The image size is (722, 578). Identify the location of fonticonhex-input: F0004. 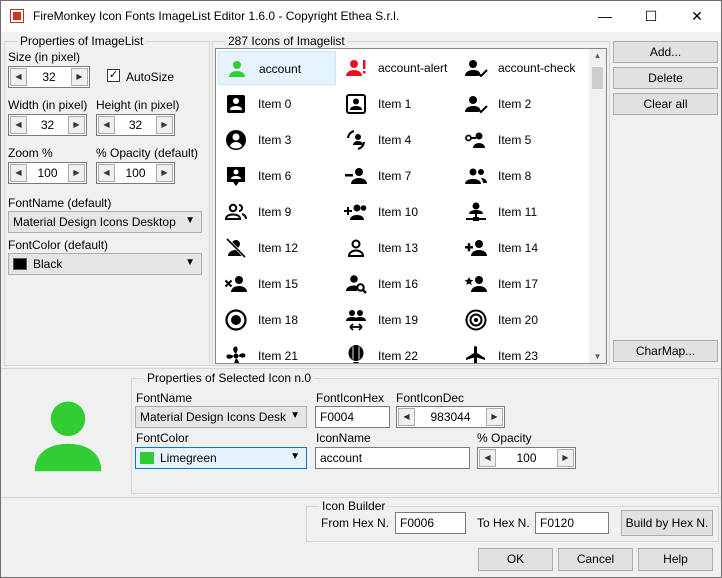
(352, 417).